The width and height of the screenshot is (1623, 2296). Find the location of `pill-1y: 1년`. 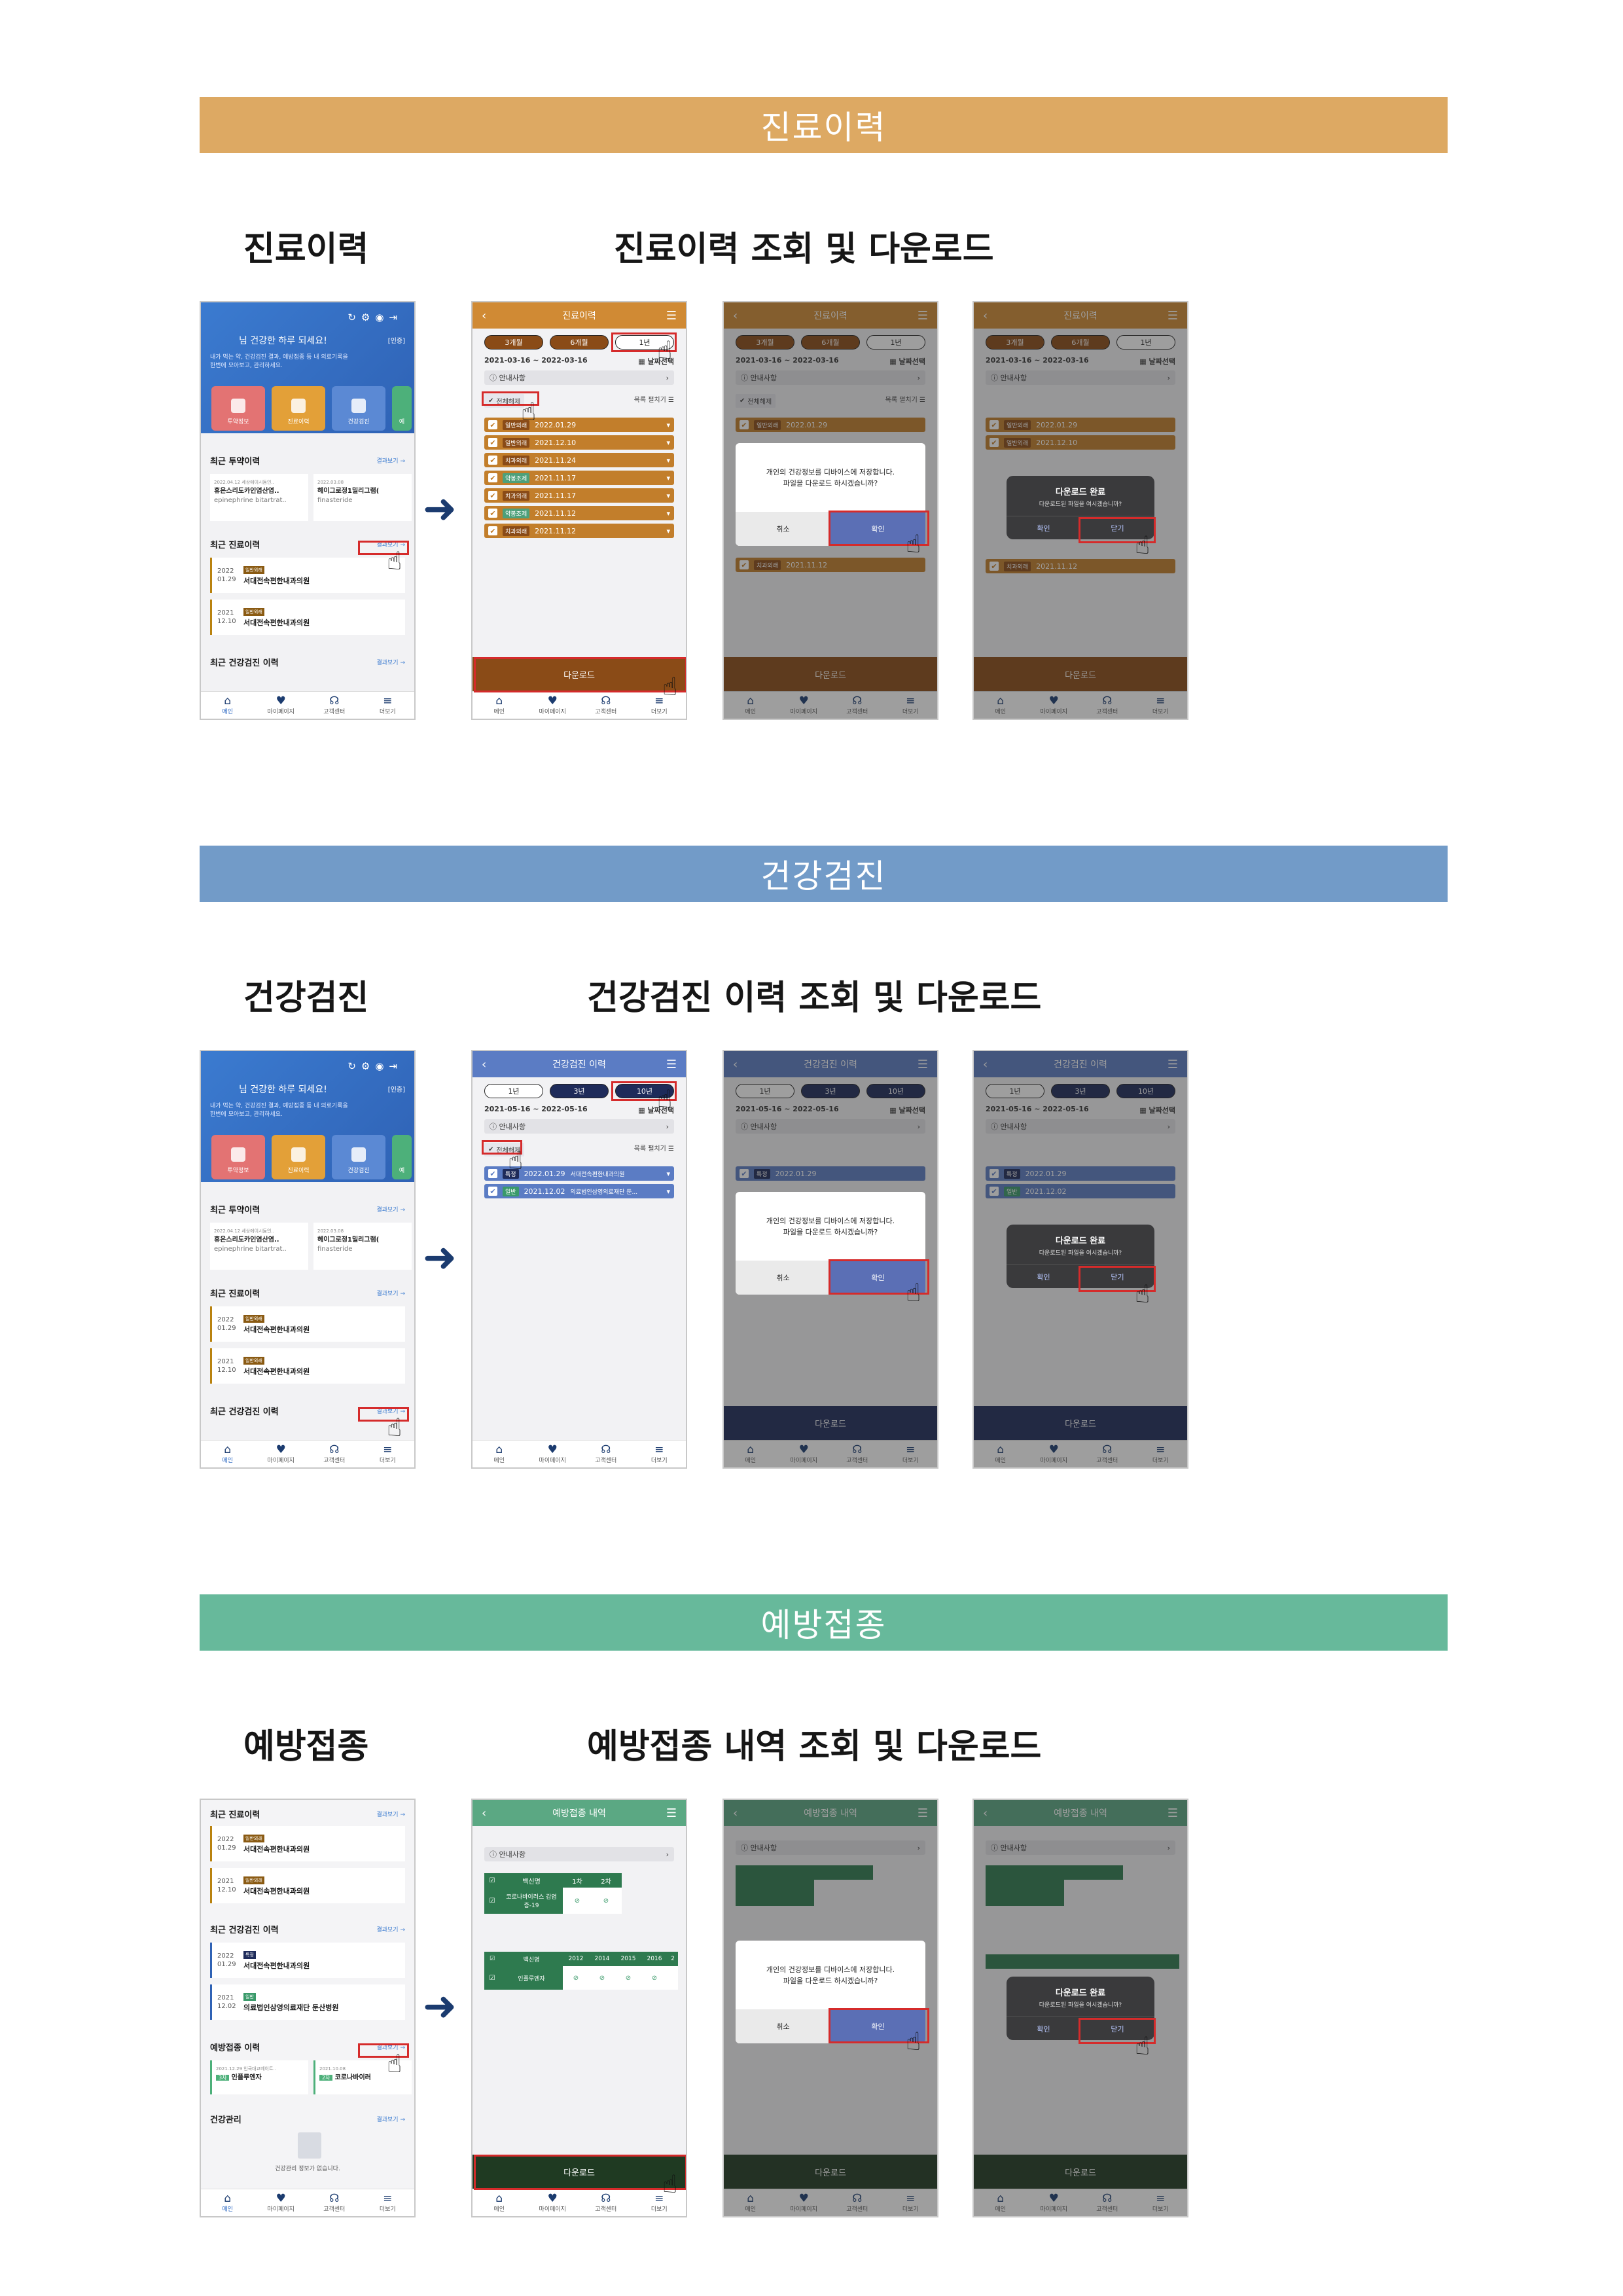

pill-1y: 1년 is located at coordinates (513, 1091).